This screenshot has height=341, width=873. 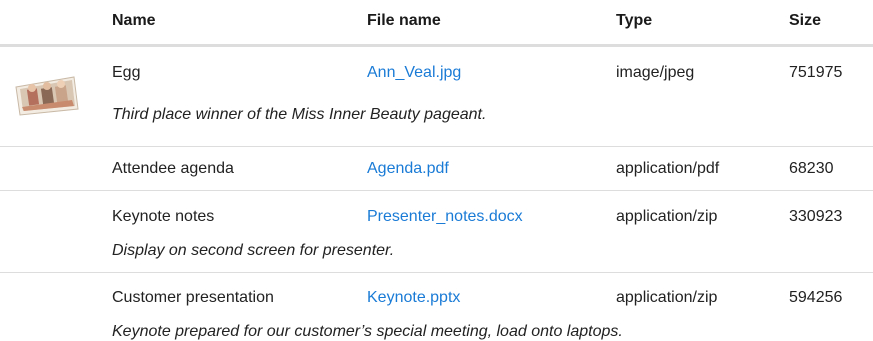 I want to click on row-size: 68230, so click(x=811, y=168).